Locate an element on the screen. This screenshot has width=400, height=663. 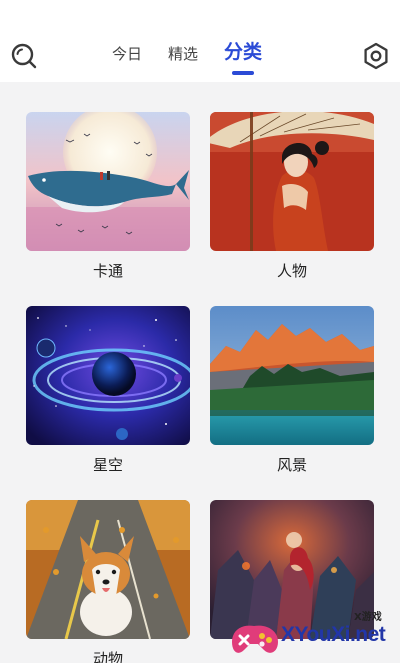
tab-today-label: 今日 is located at coordinates (127, 54).